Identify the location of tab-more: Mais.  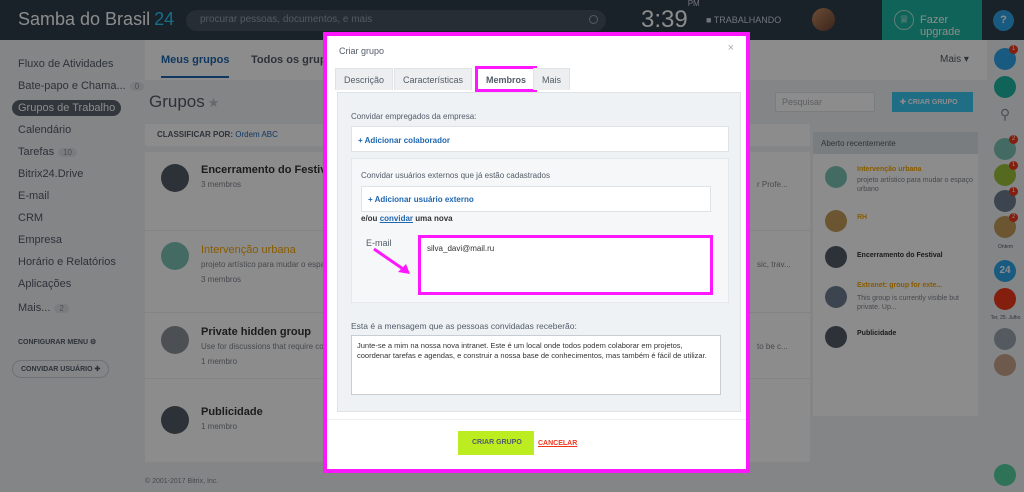
(552, 79).